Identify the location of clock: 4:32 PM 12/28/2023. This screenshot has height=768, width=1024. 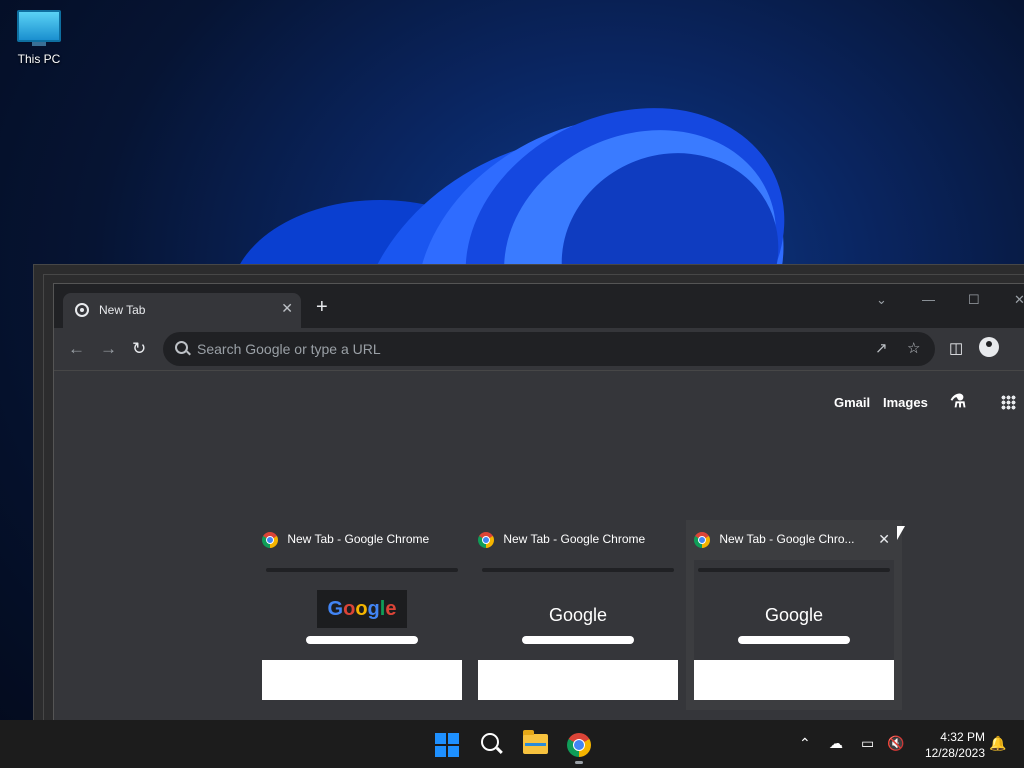
(949, 745).